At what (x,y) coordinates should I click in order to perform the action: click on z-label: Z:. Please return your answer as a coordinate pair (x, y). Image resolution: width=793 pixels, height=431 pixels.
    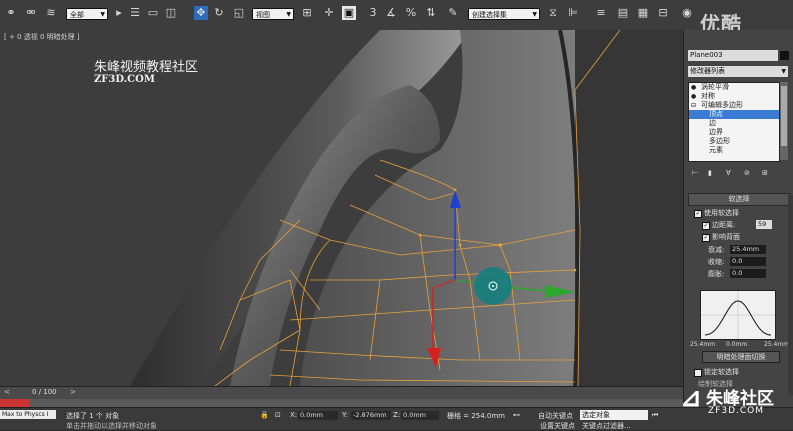
    Looking at the image, I should click on (397, 415).